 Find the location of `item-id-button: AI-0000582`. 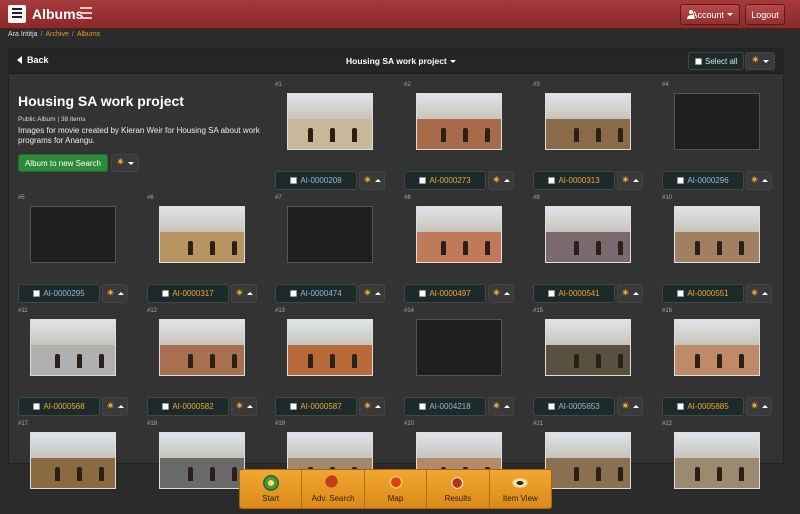

item-id-button: AI-0000582 is located at coordinates (188, 406).